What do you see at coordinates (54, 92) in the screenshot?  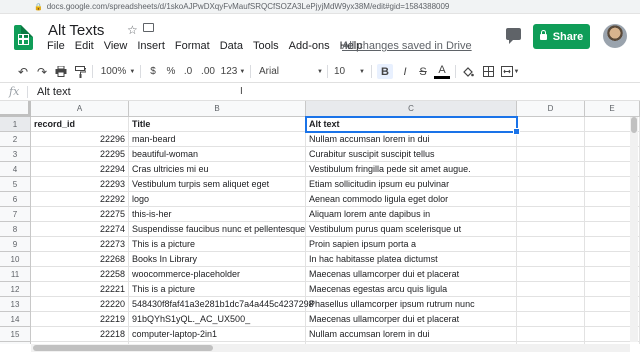 I see `formula-input: Alt text` at bounding box center [54, 92].